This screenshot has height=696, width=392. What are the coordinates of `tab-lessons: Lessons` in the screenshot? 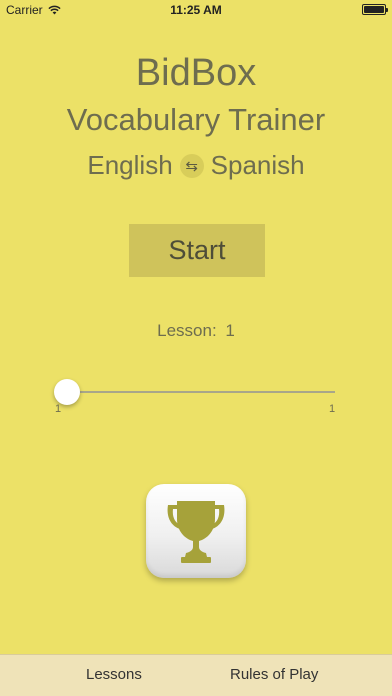 It's located at (114, 674).